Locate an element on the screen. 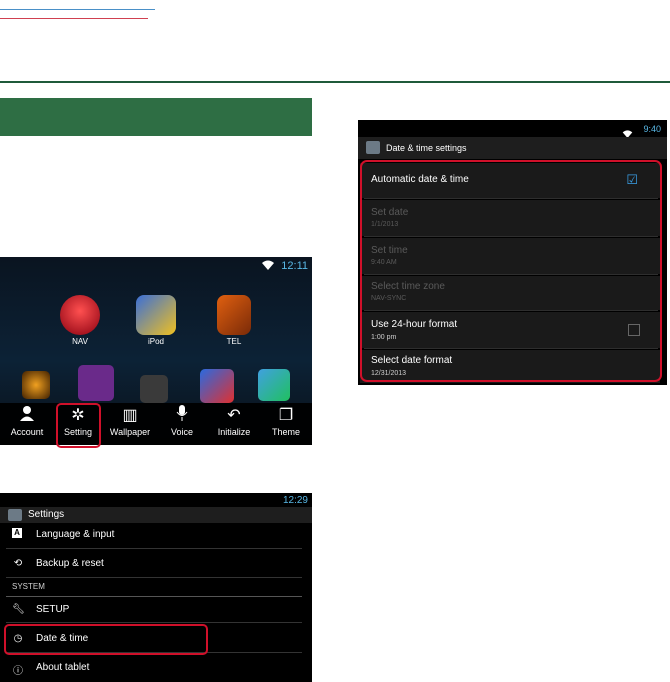  apps-icon is located at coordinates (217, 386).